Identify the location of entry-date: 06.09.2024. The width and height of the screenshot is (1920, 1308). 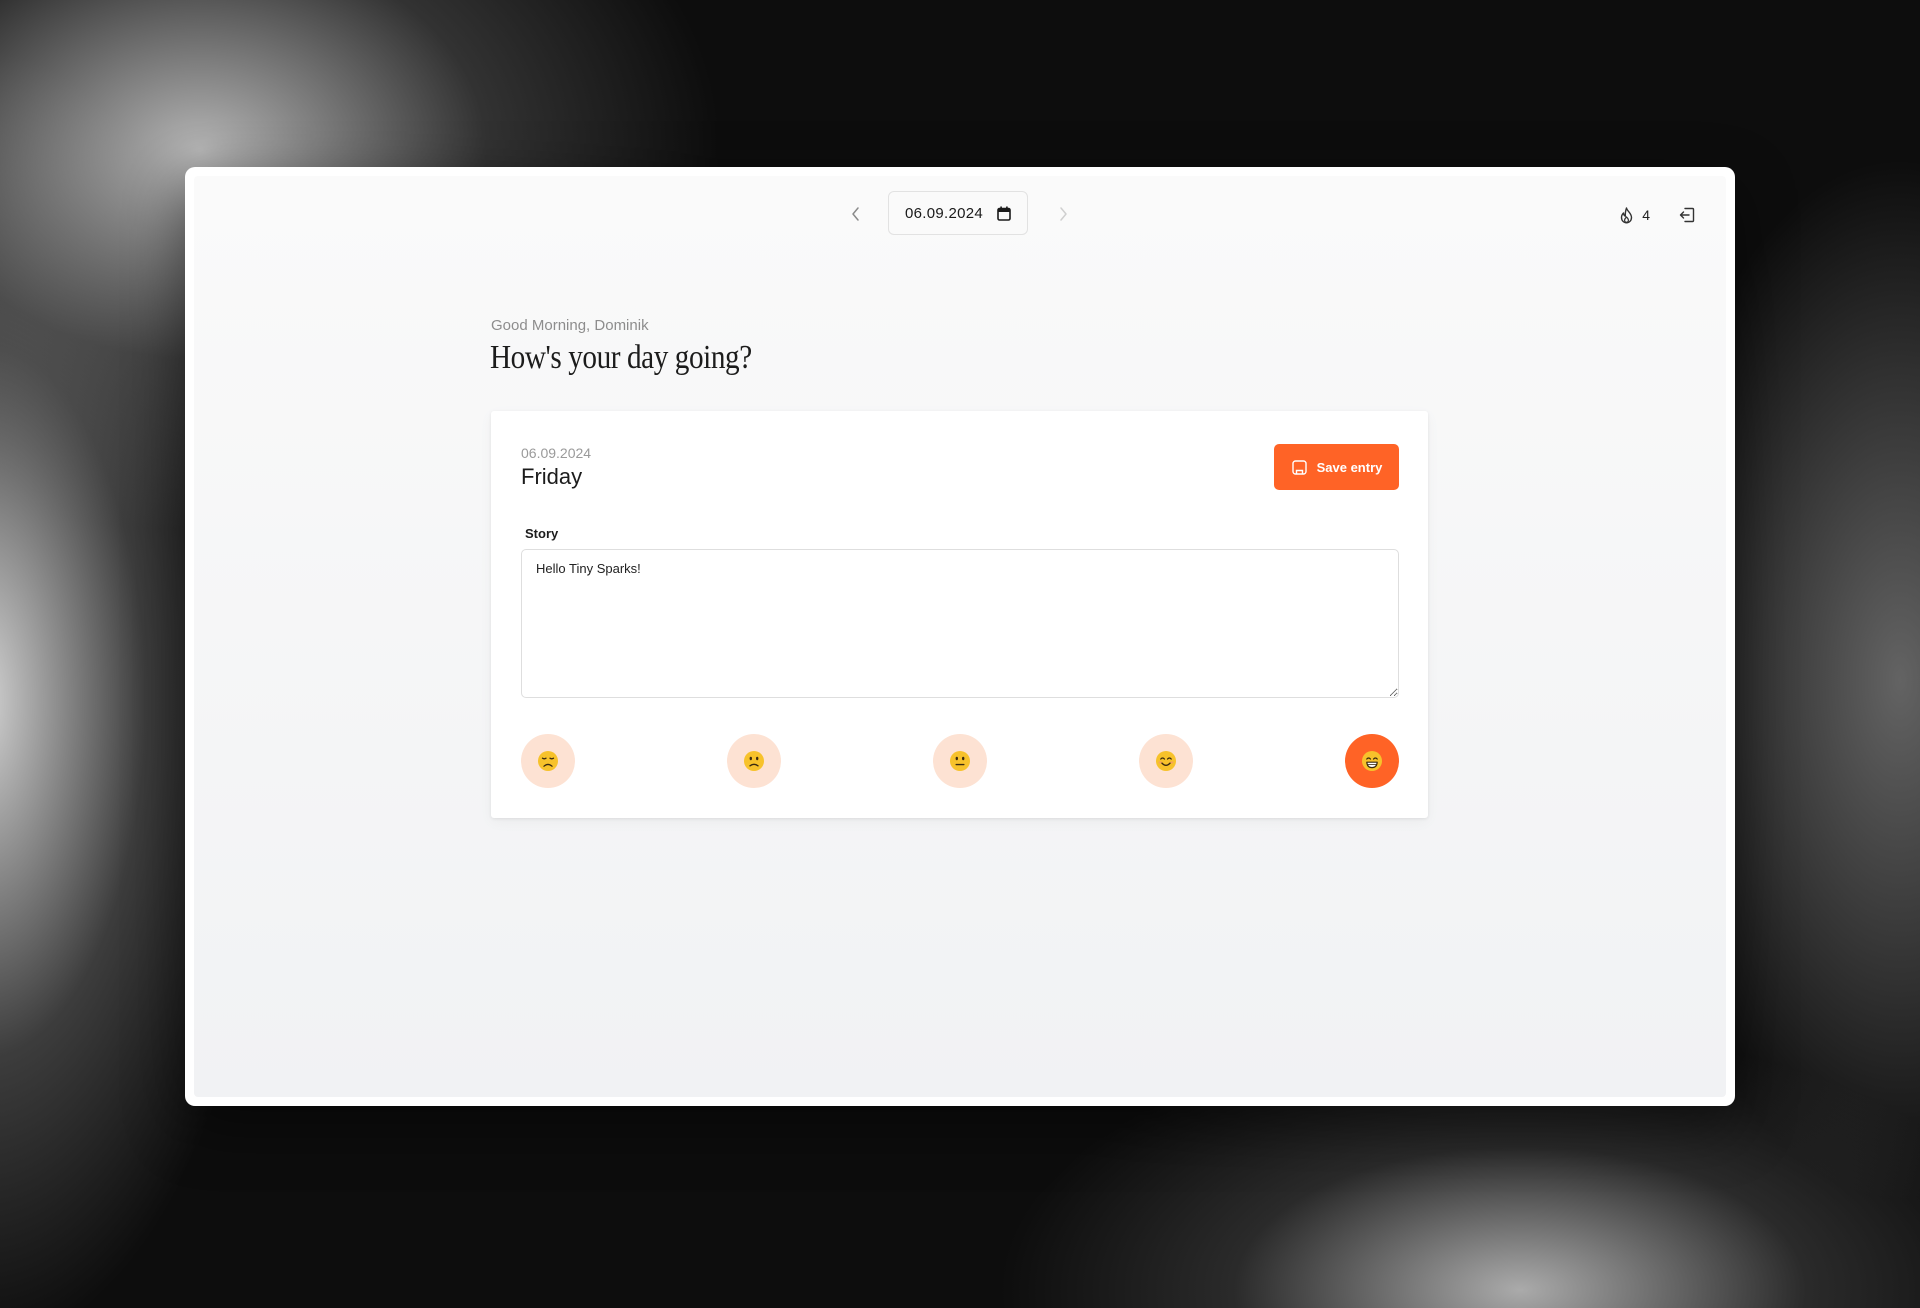
(556, 453).